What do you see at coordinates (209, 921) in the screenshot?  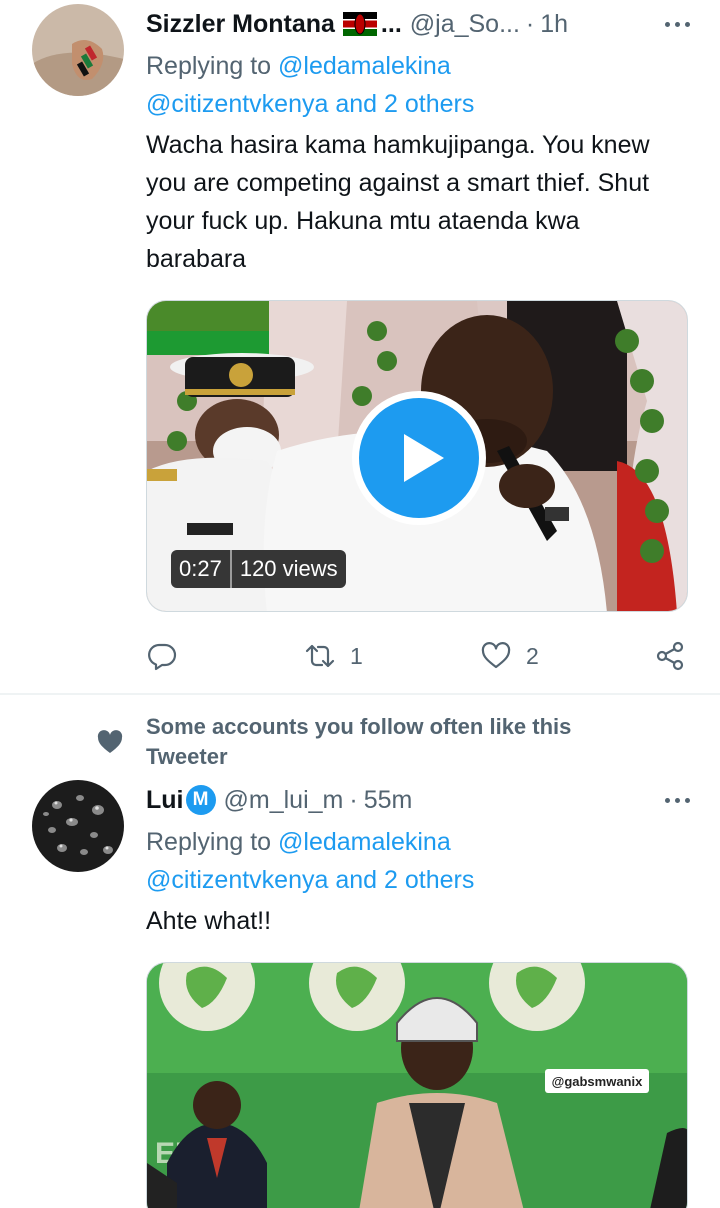 I see `tweet-text: Ahte what!!` at bounding box center [209, 921].